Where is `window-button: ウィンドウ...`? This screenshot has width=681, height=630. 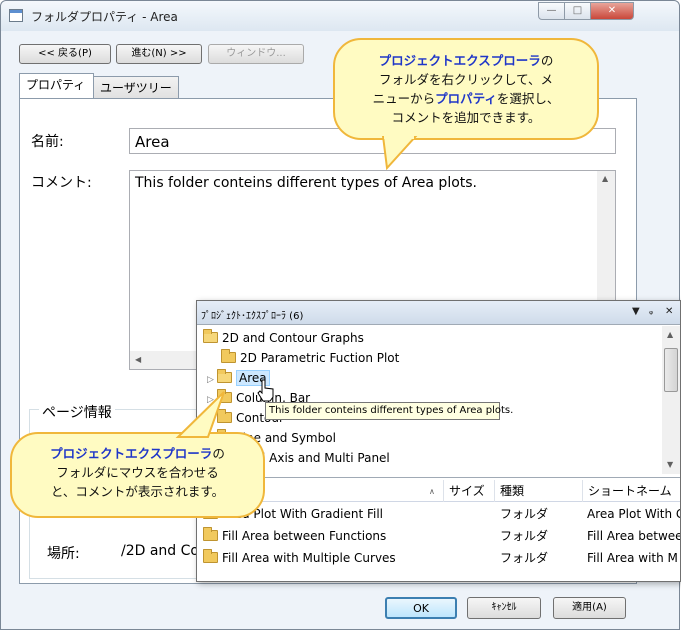 window-button: ウィンドウ... is located at coordinates (256, 54).